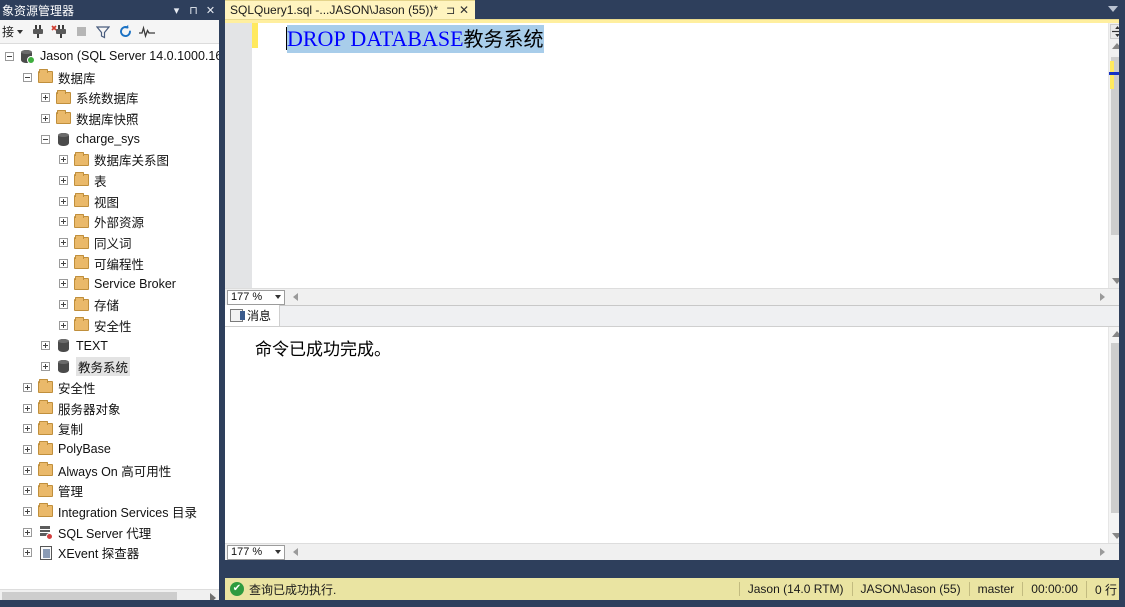 This screenshot has height=607, width=1125. Describe the element at coordinates (99, 554) in the screenshot. I see `tree-node-label: XEvent 探查器` at that location.